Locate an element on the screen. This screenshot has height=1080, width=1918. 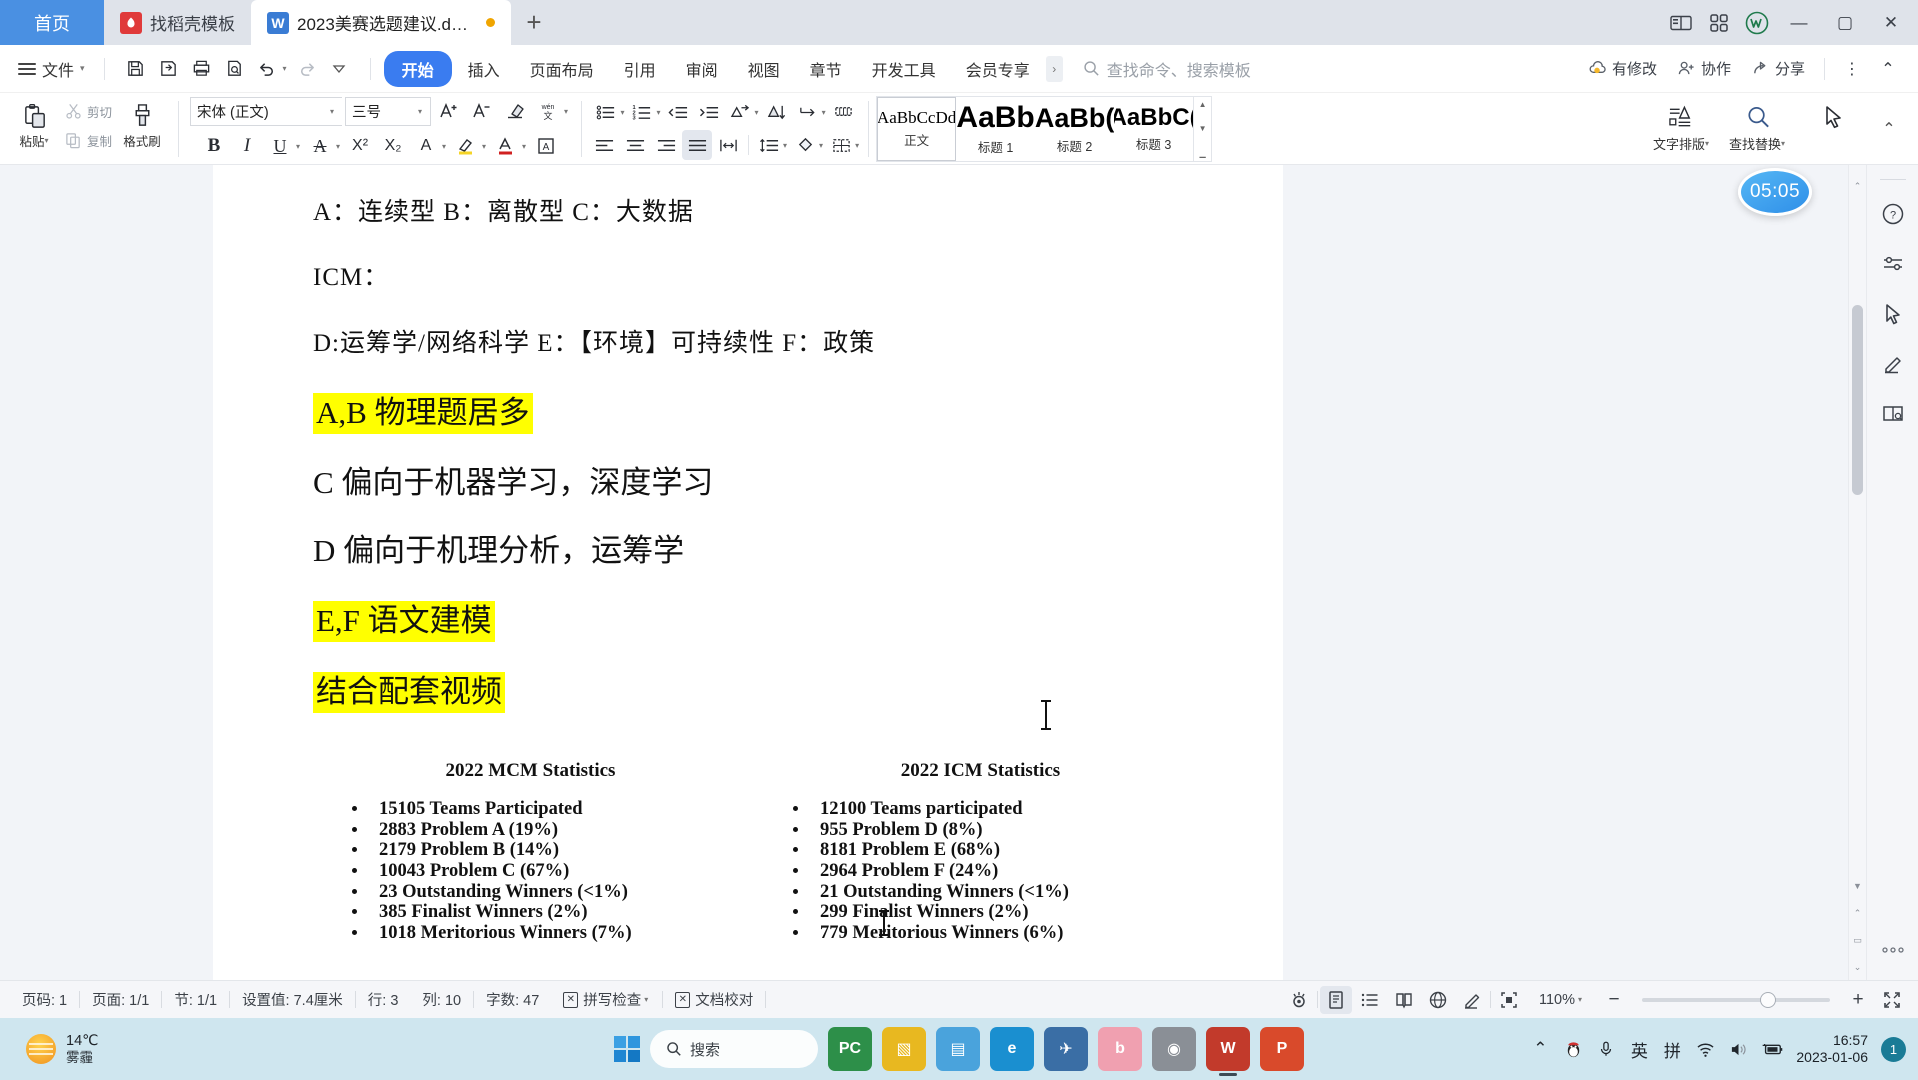
save-icon is located at coordinates (135, 68).